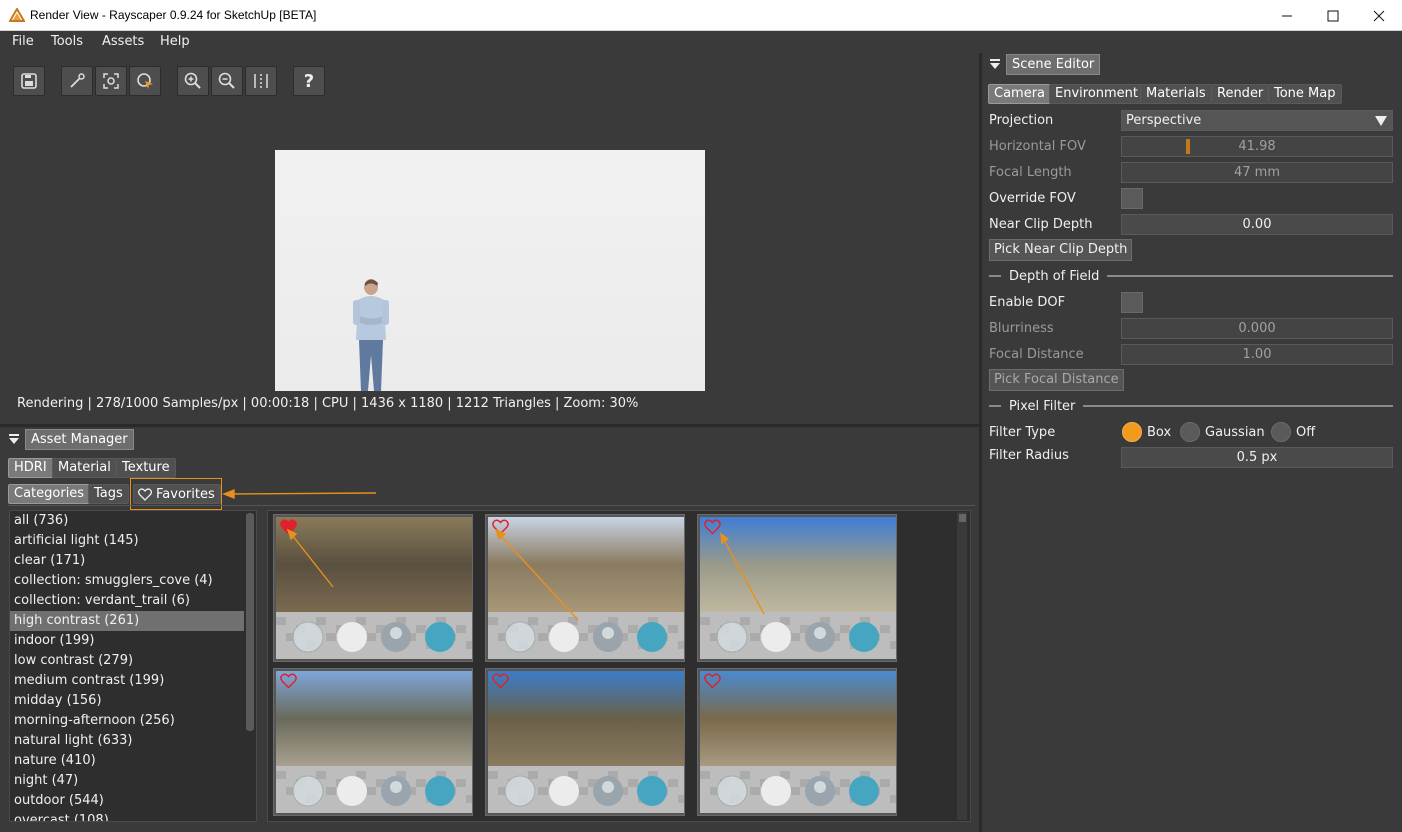 Image resolution: width=1402 pixels, height=832 pixels. Describe the element at coordinates (1022, 432) in the screenshot. I see `filter-type-label: Filter Type` at that location.